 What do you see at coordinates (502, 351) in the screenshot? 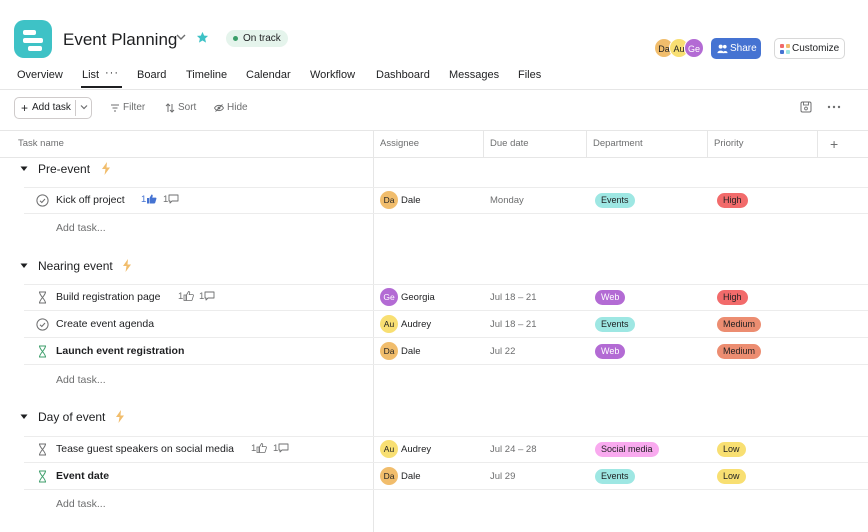
I see `due-date: Jul 22` at bounding box center [502, 351].